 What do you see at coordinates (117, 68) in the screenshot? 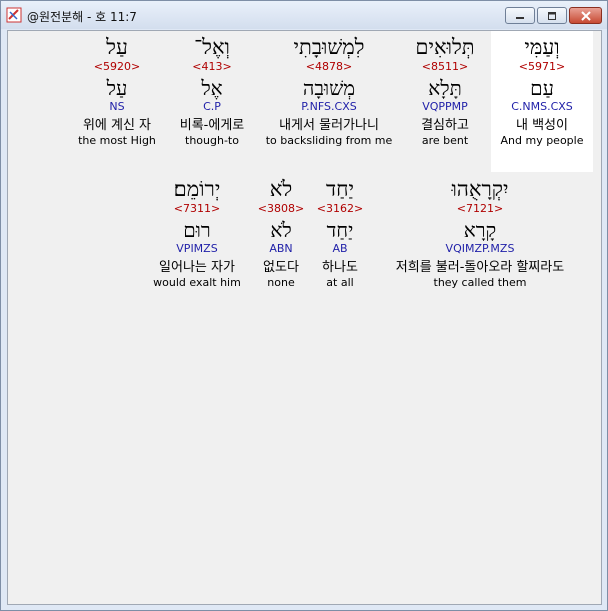
I see `strong-number: <5920>` at bounding box center [117, 68].